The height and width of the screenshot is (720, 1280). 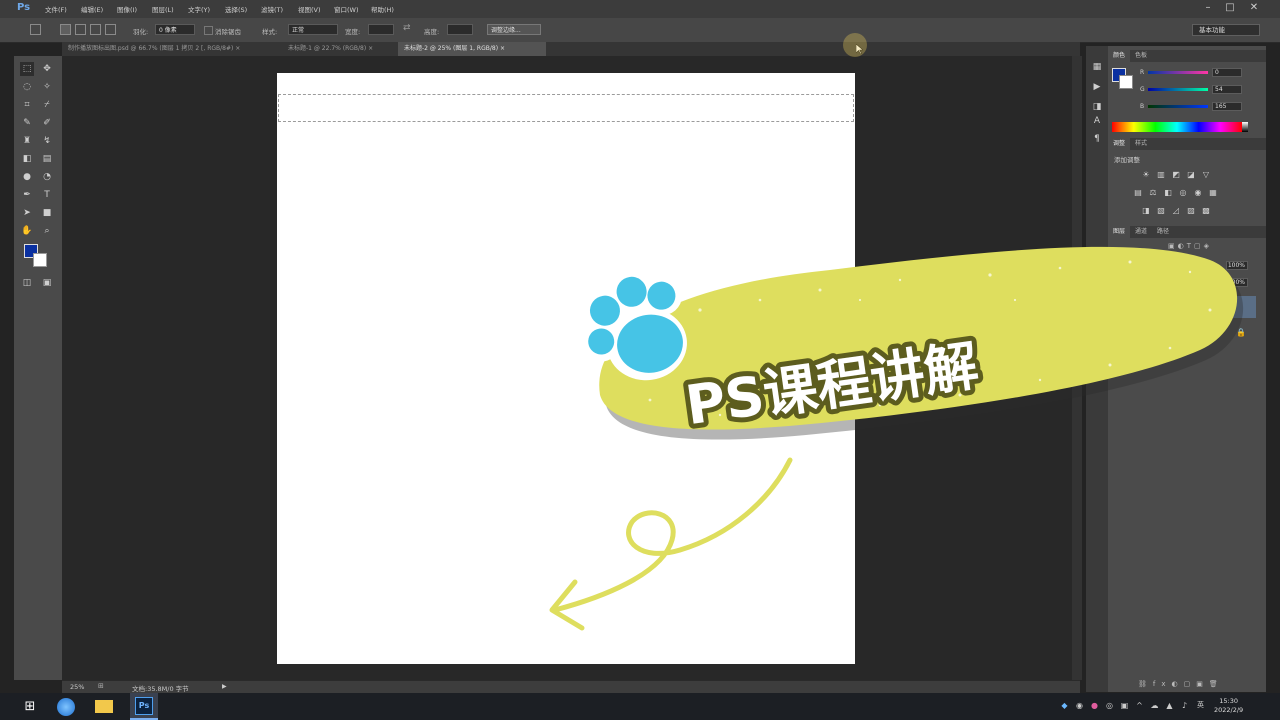 I want to click on taskbar-clock: 15:30 2022/2/9, so click(x=1228, y=706).